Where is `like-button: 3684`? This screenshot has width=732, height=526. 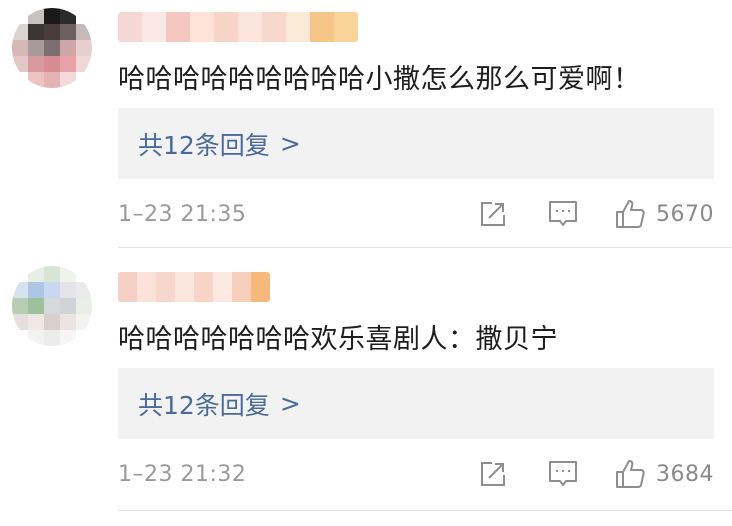 like-button: 3684 is located at coordinates (664, 474).